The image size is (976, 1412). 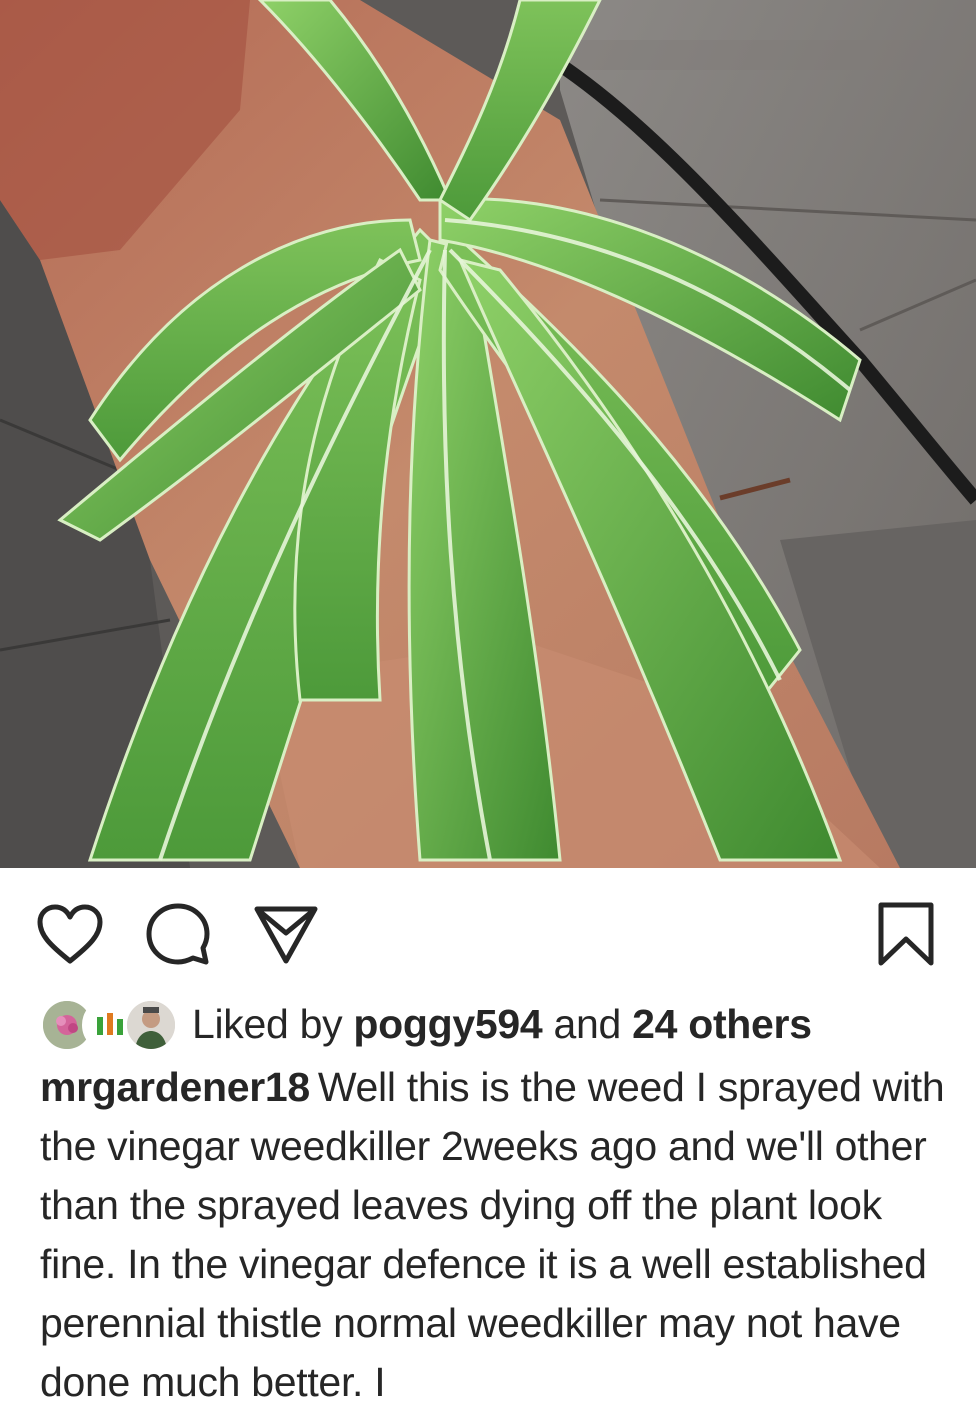 I want to click on paper-plane-icon, so click(x=286, y=934).